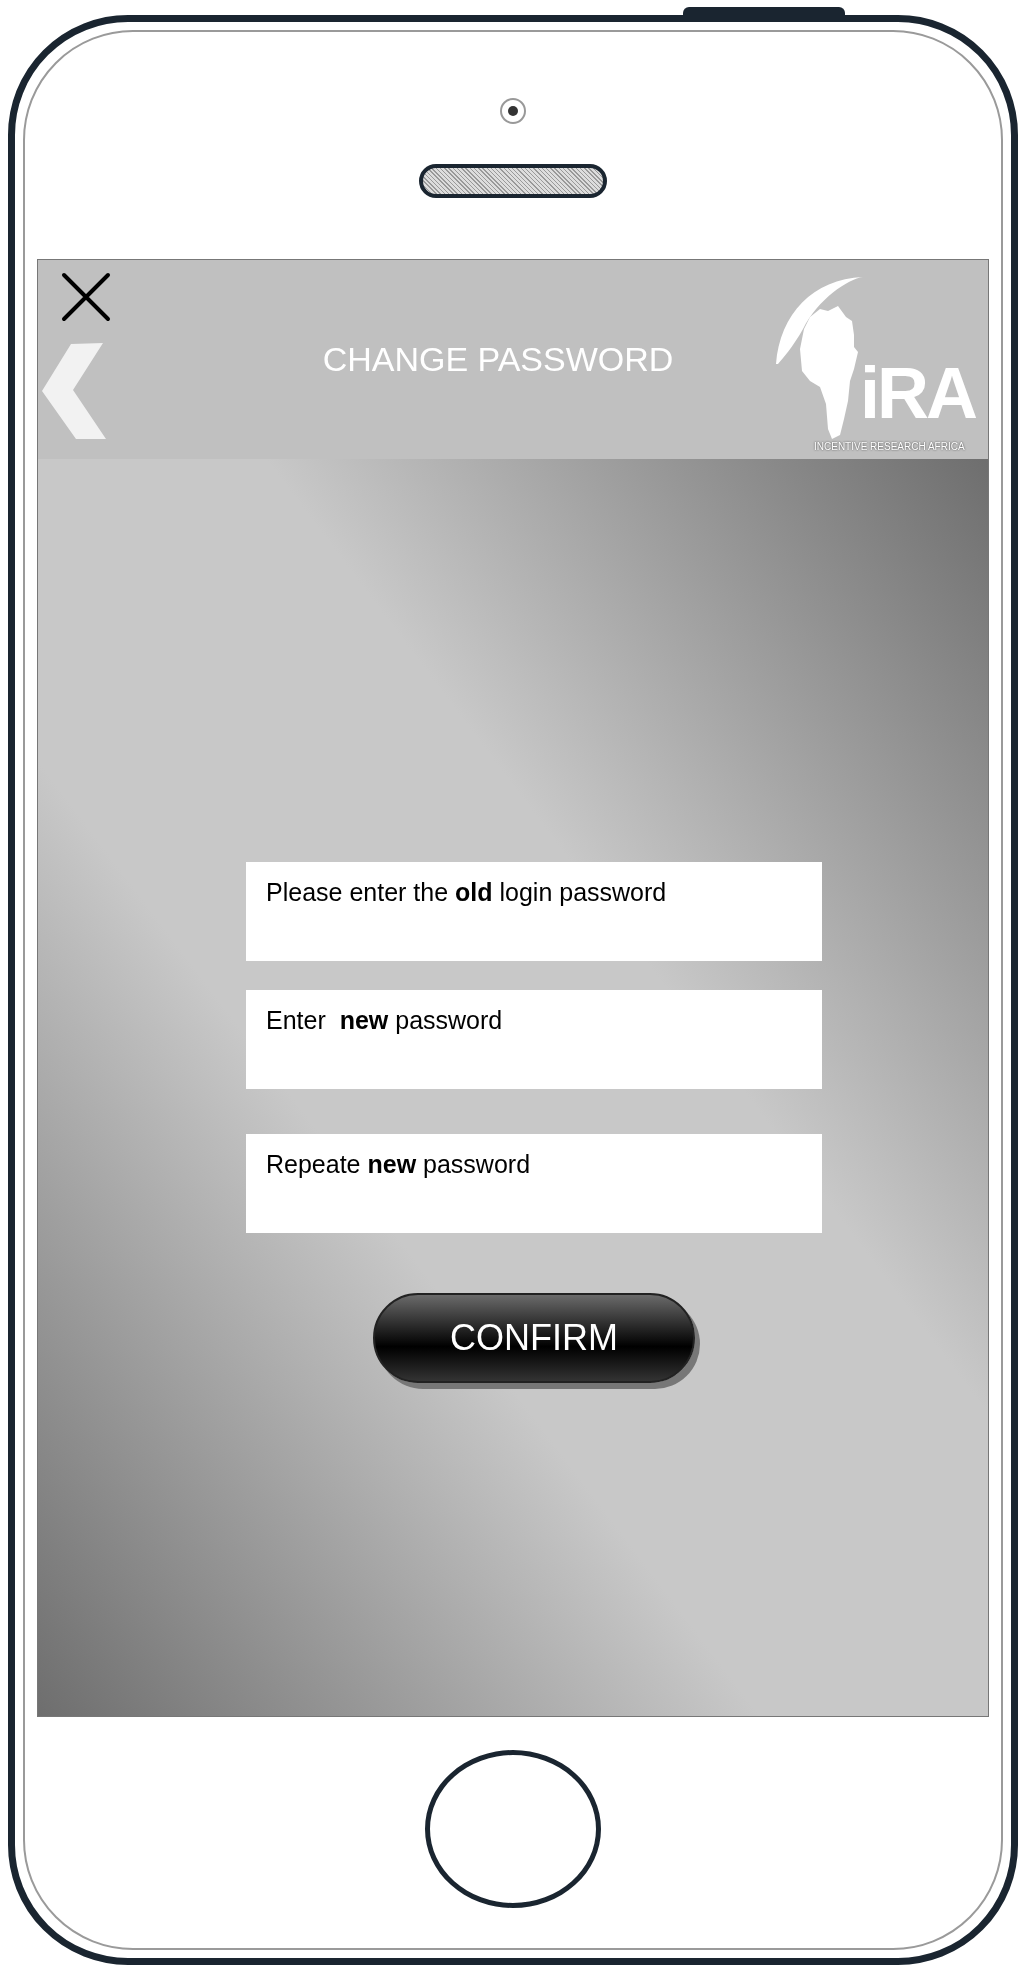  I want to click on africa-logo-icon, so click(819, 358).